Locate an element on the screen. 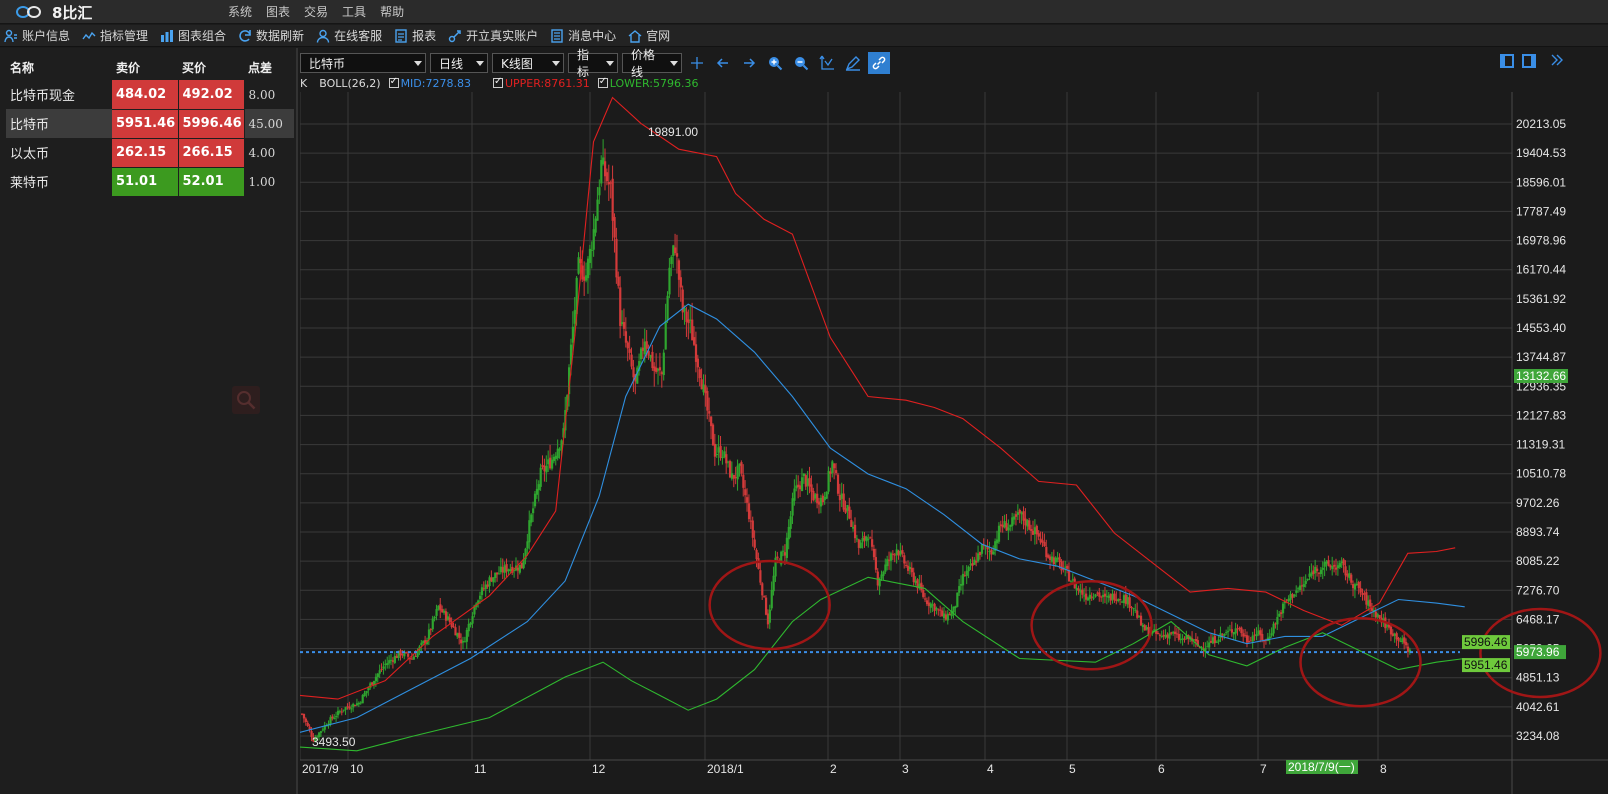  quote-bid: 51.01 is located at coordinates (145, 182).